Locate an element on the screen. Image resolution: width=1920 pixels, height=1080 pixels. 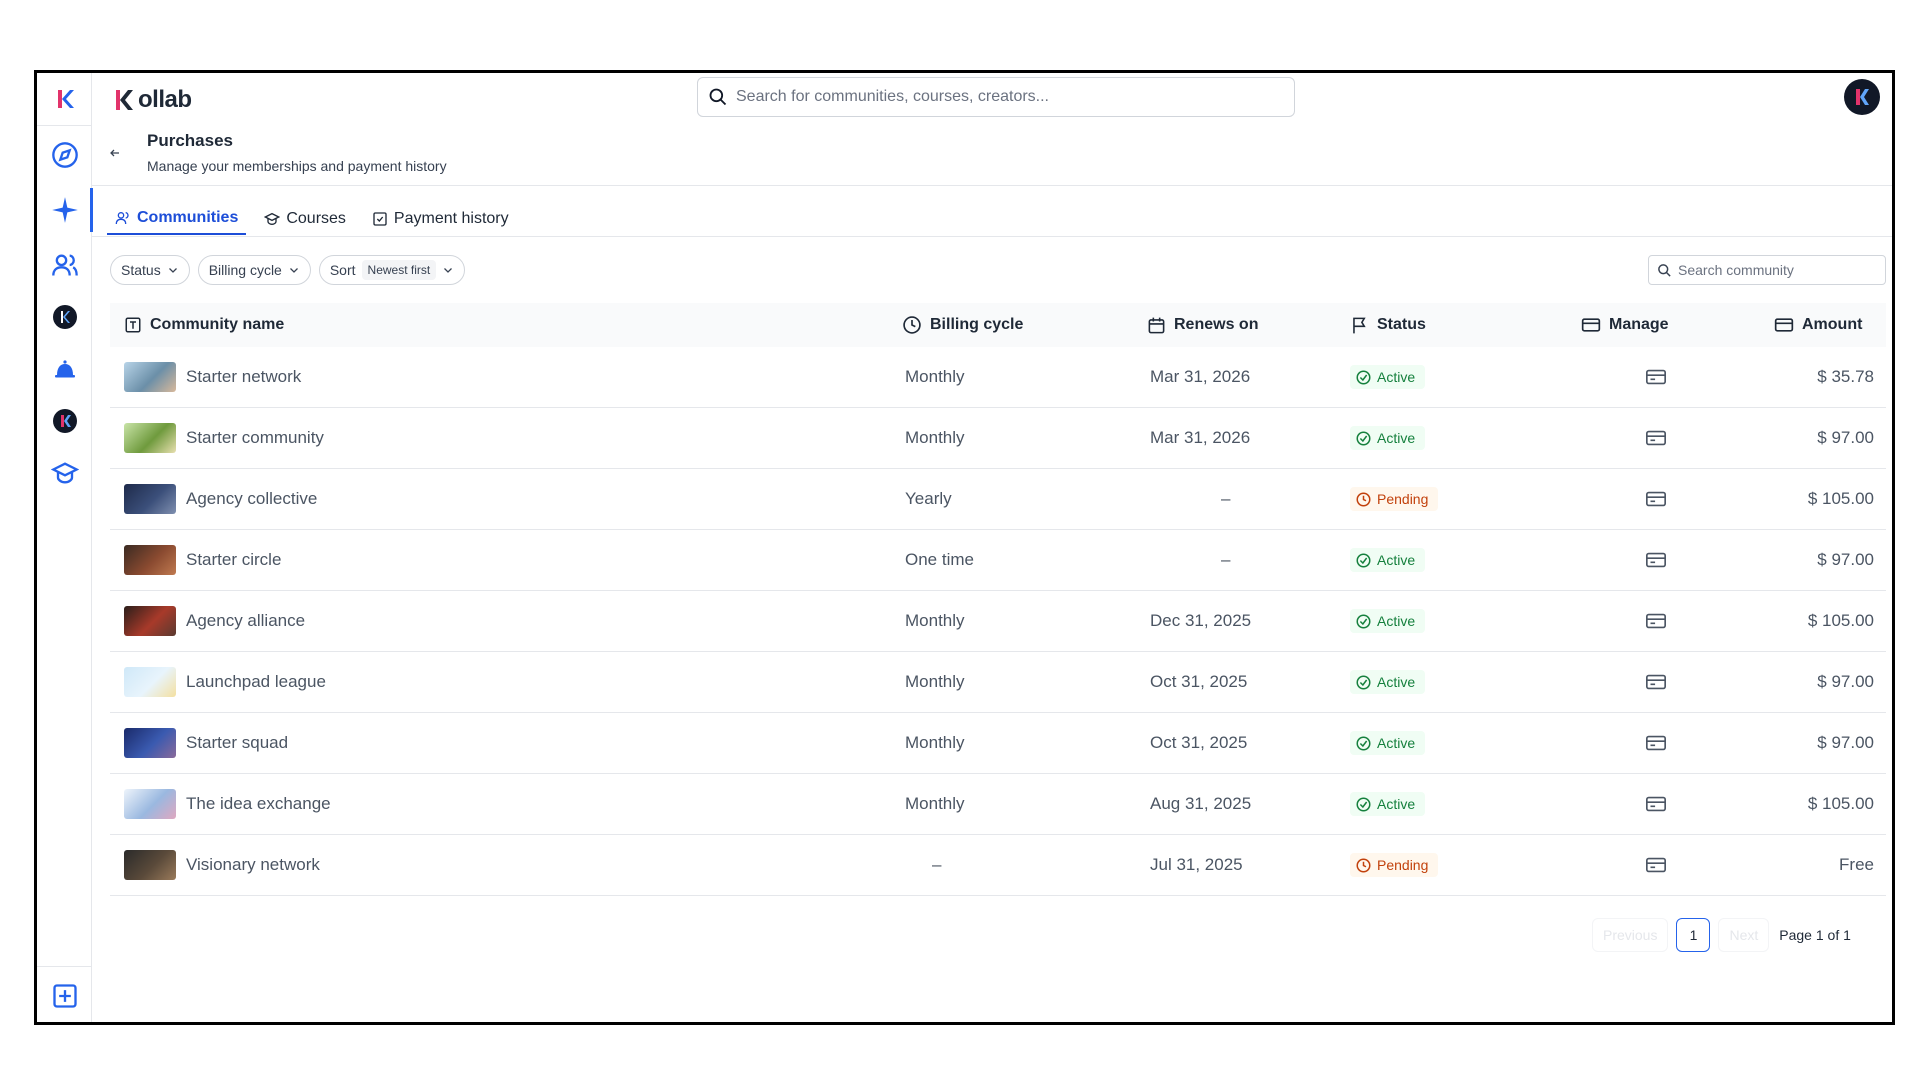
next-page-button: Next is located at coordinates (1744, 935).